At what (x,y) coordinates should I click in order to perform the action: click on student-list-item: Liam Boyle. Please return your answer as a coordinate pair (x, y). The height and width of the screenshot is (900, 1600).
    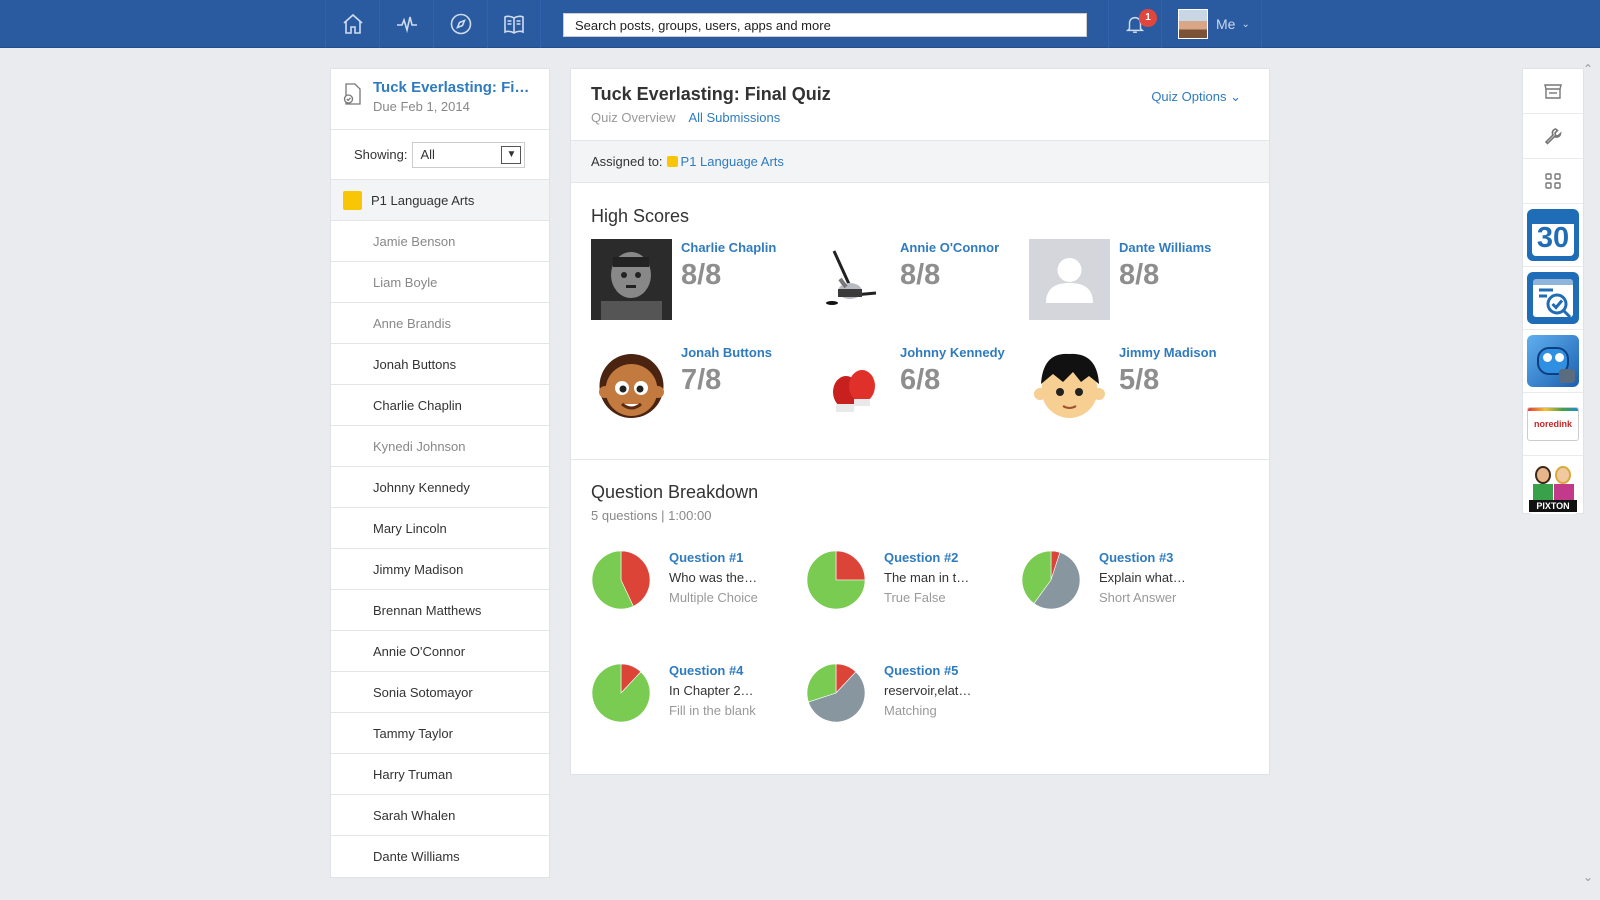
    Looking at the image, I should click on (440, 282).